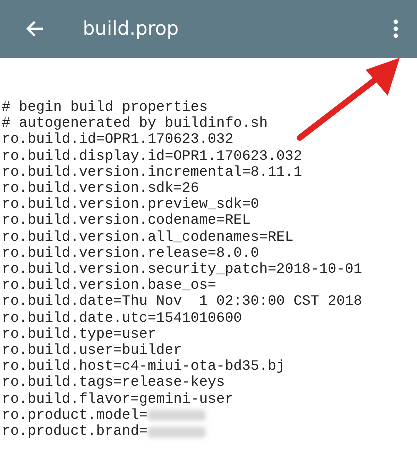 The height and width of the screenshot is (453, 417). I want to click on file-text-line: ro.build.tags=release-keys, so click(114, 383).